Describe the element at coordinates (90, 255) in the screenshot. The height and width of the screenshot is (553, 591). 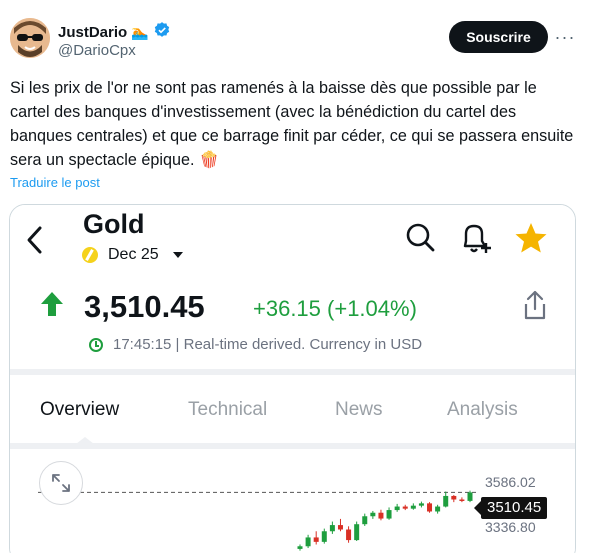
I see `gold-coin-icon` at that location.